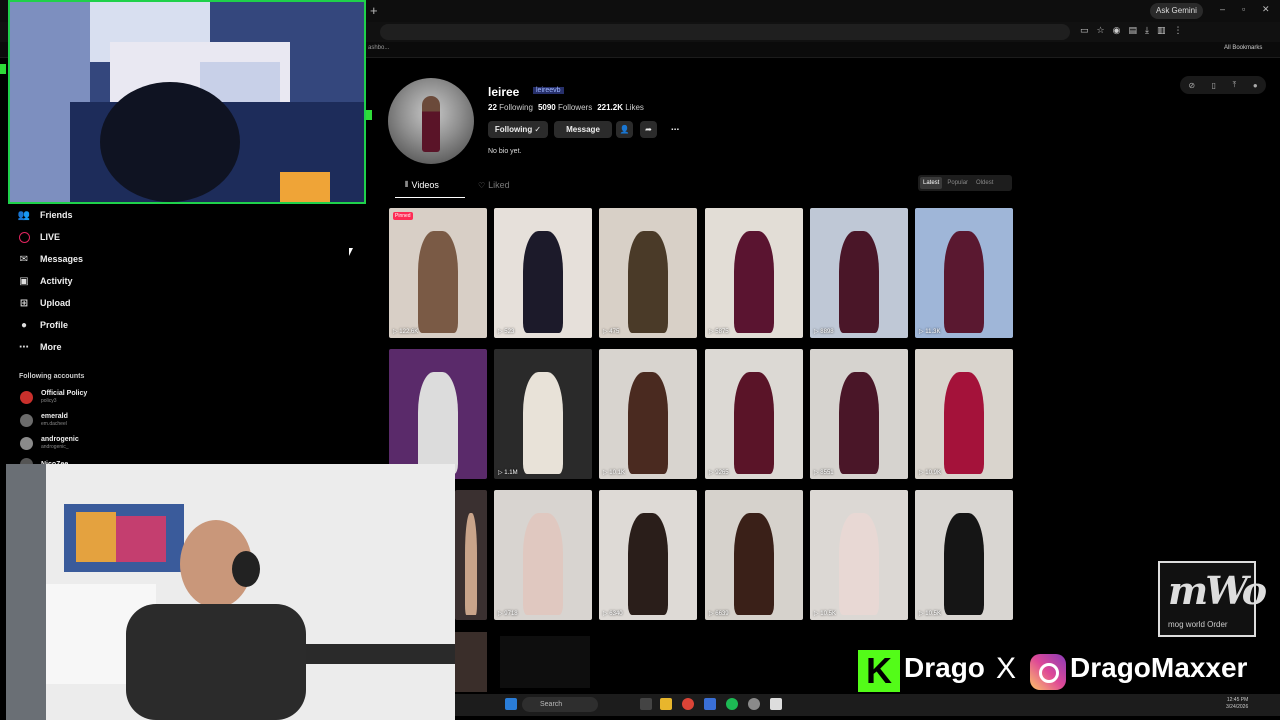 The image size is (1280, 720). I want to click on account-handle: androgenic_, so click(55, 447).